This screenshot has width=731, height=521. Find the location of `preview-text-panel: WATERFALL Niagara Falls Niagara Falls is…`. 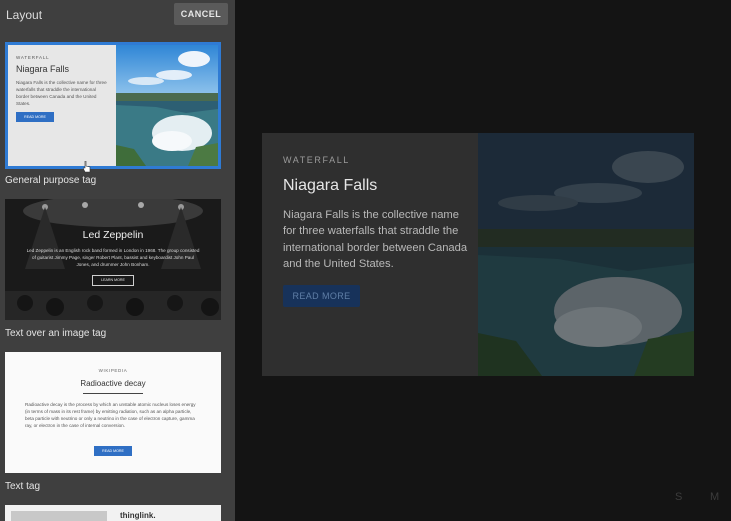

preview-text-panel: WATERFALL Niagara Falls Niagara Falls is… is located at coordinates (370, 254).